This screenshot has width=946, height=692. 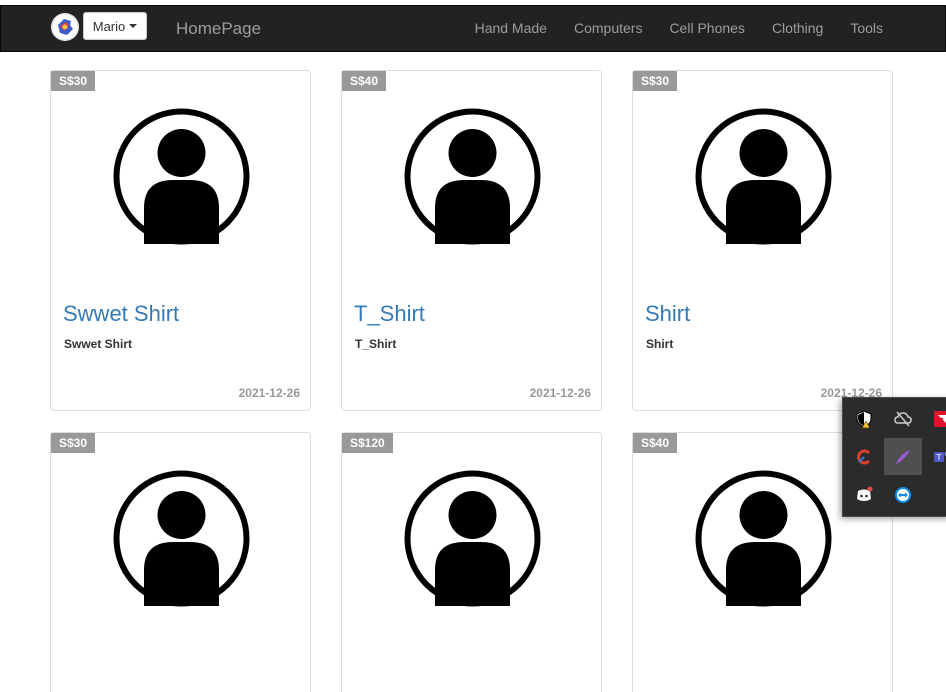 I want to click on product-description: Shirt, so click(x=659, y=344).